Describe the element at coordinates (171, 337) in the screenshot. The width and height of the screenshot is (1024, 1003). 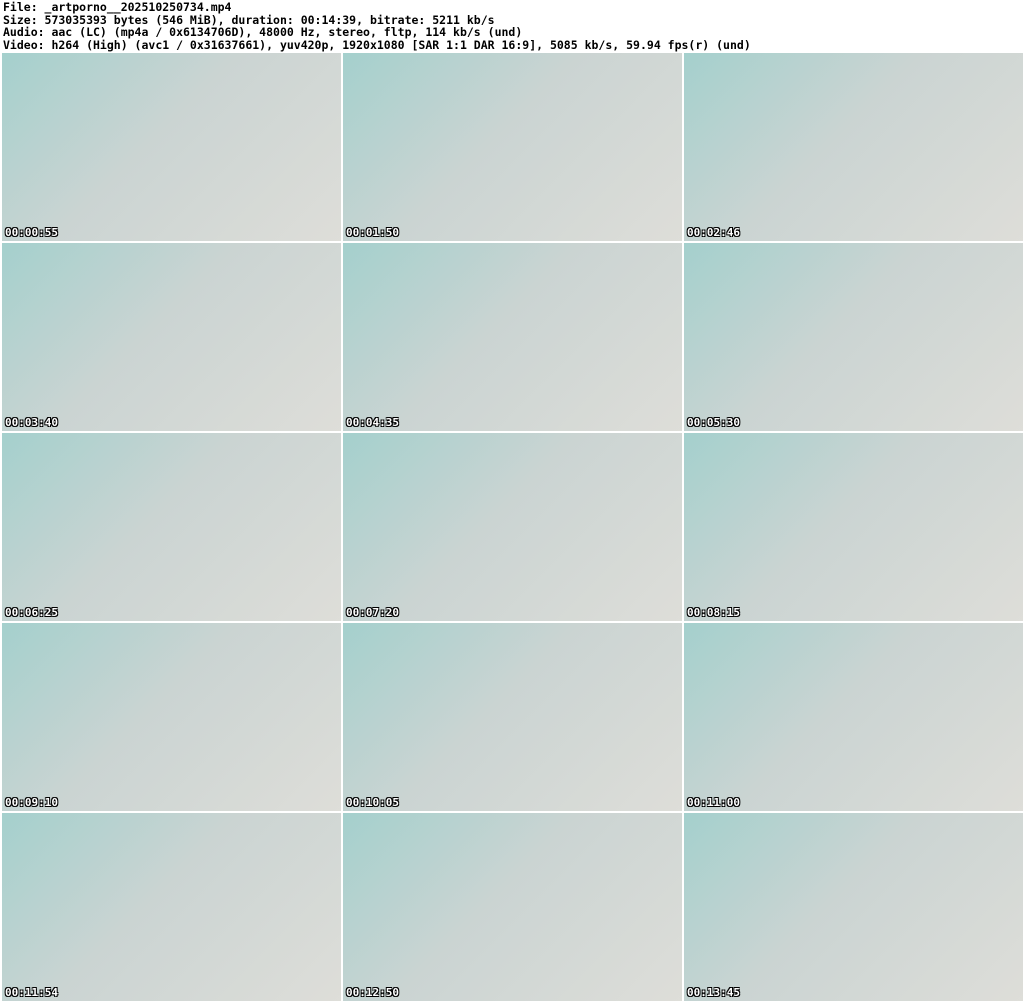
I see `thumbnail-frame: 00:03:40` at that location.